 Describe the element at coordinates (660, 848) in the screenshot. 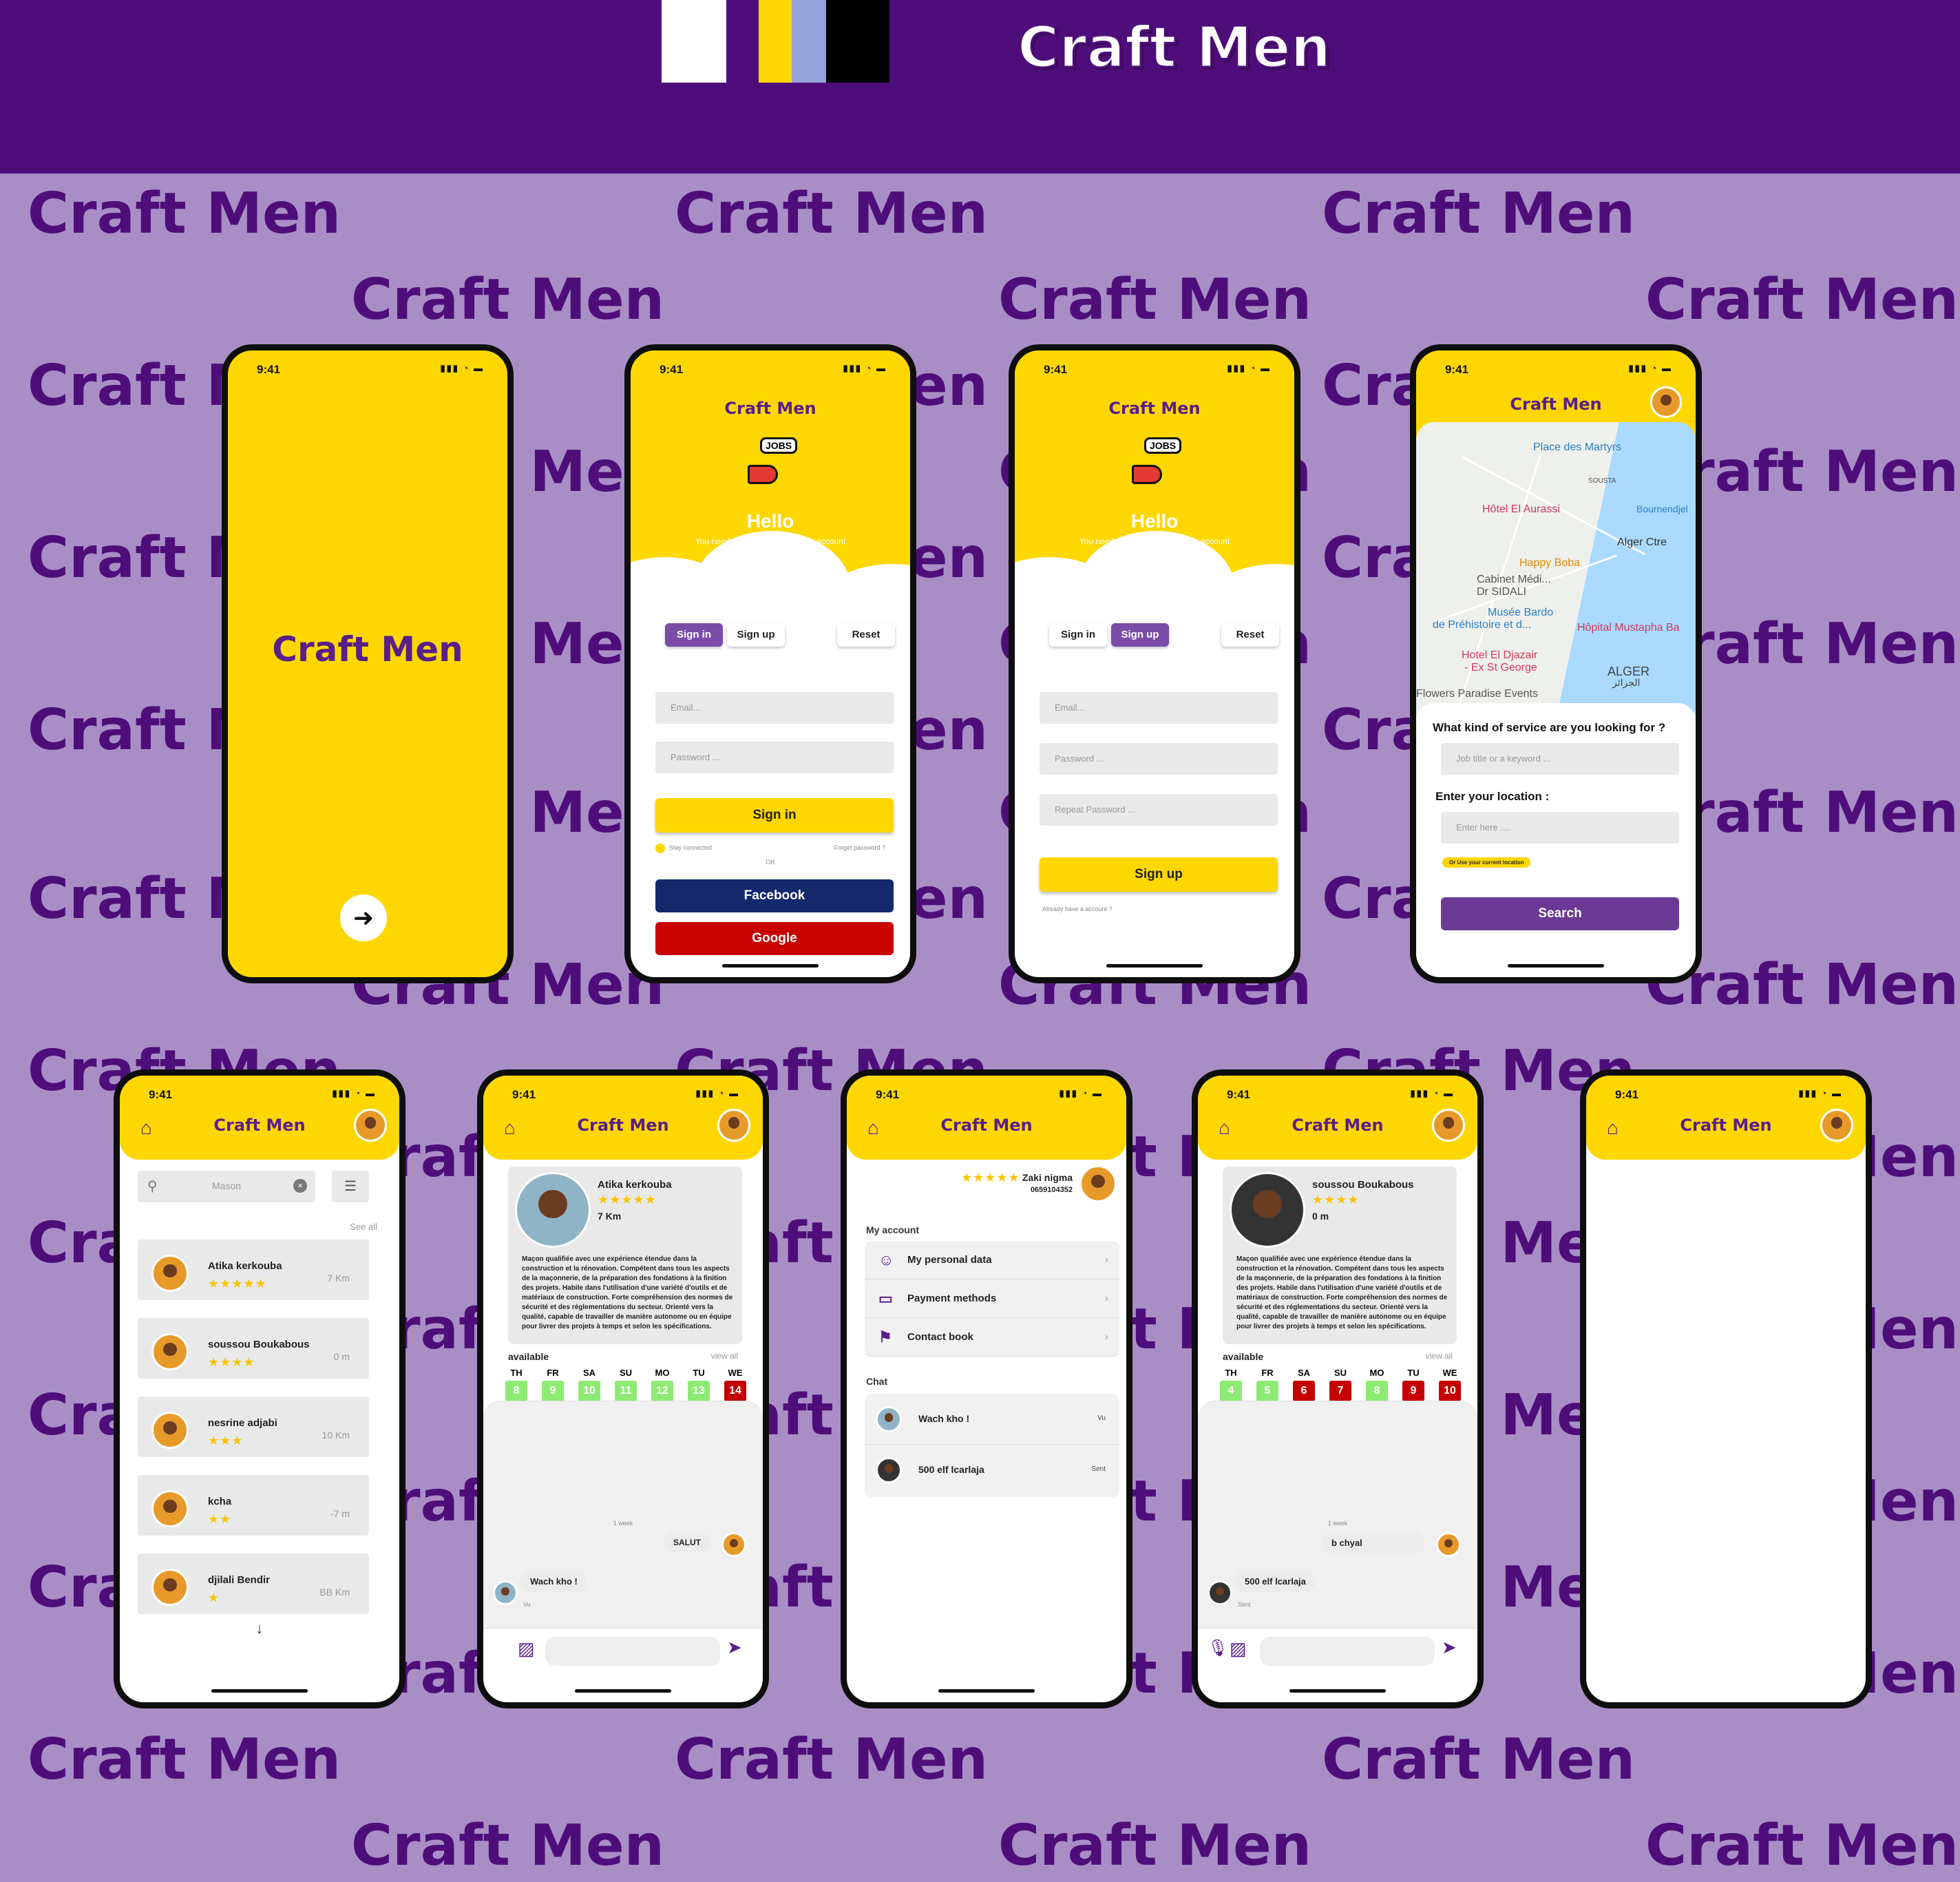

I see `stay-connected-toggle` at that location.